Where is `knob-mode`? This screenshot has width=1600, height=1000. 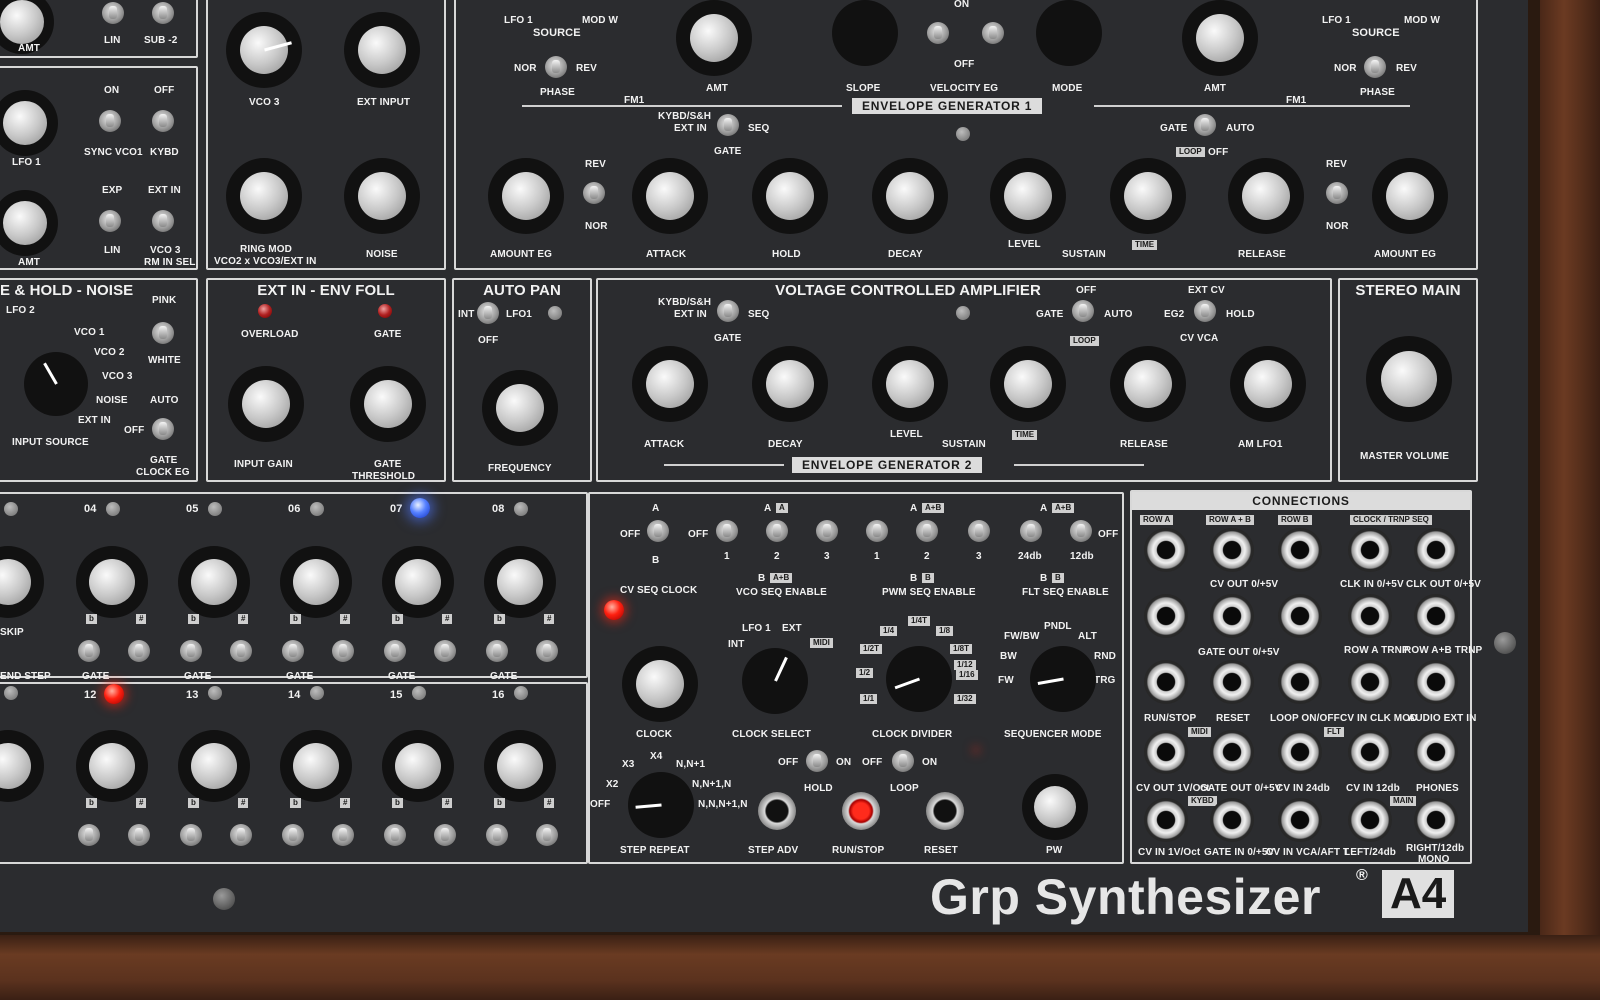
knob-mode is located at coordinates (1069, 33).